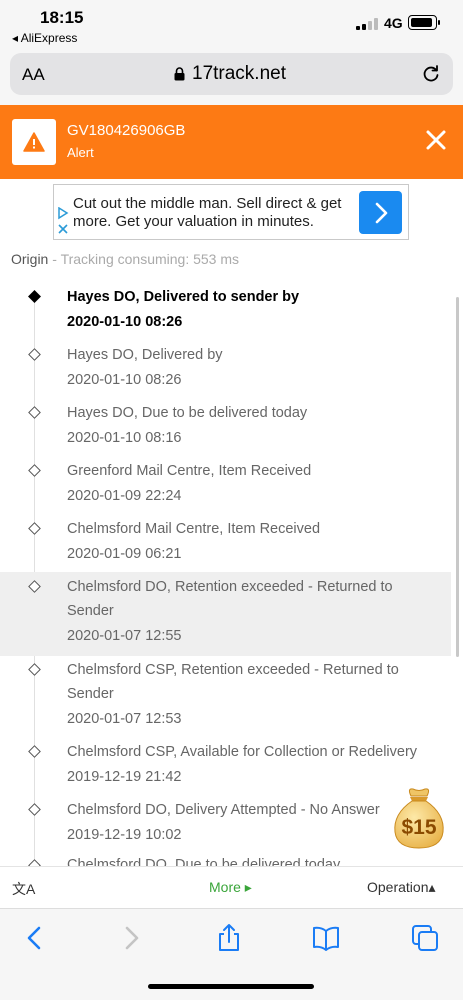 The image size is (463, 1000). Describe the element at coordinates (326, 938) in the screenshot. I see `bookmarks-icon` at that location.